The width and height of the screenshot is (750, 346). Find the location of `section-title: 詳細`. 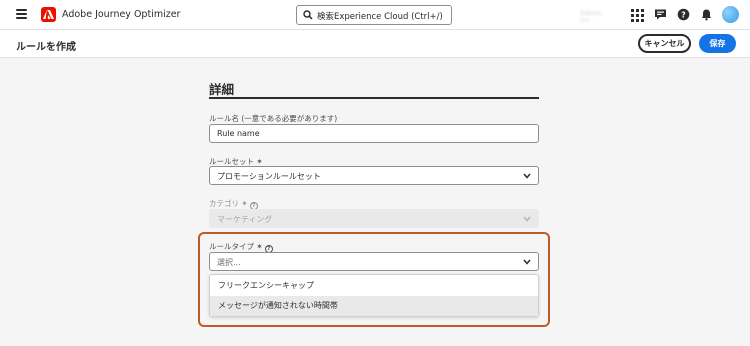

section-title: 詳細 is located at coordinates (222, 89).